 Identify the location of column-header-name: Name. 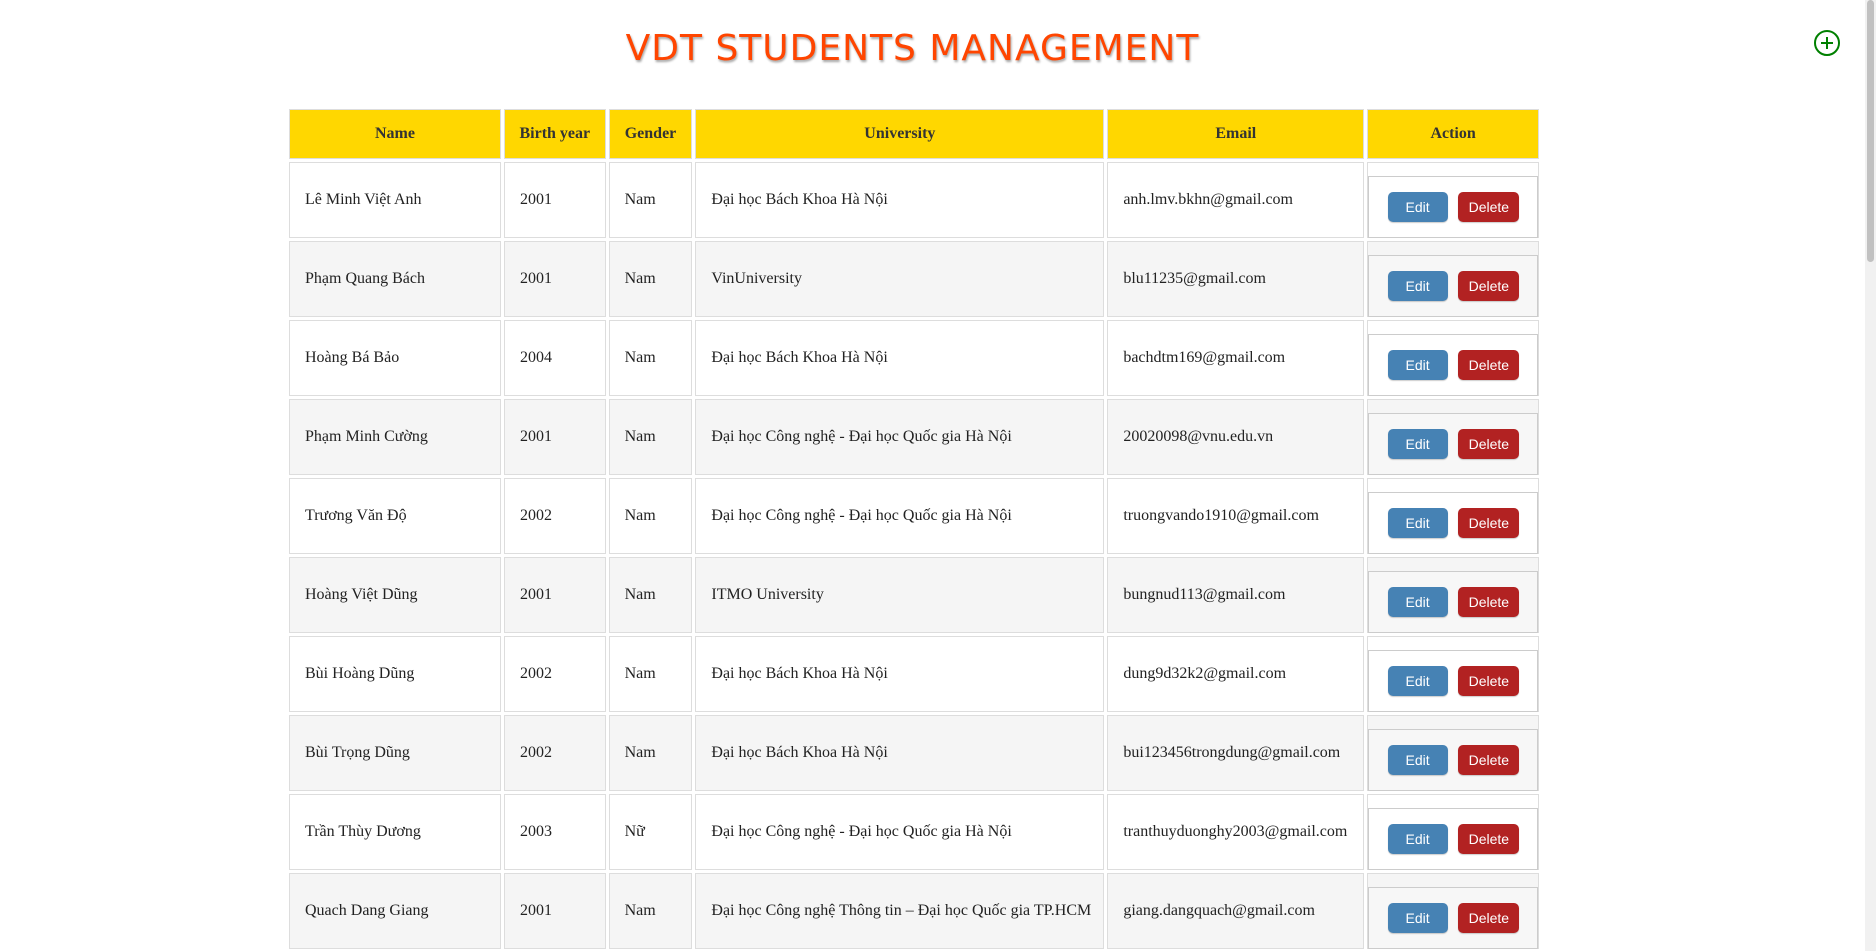
(395, 134).